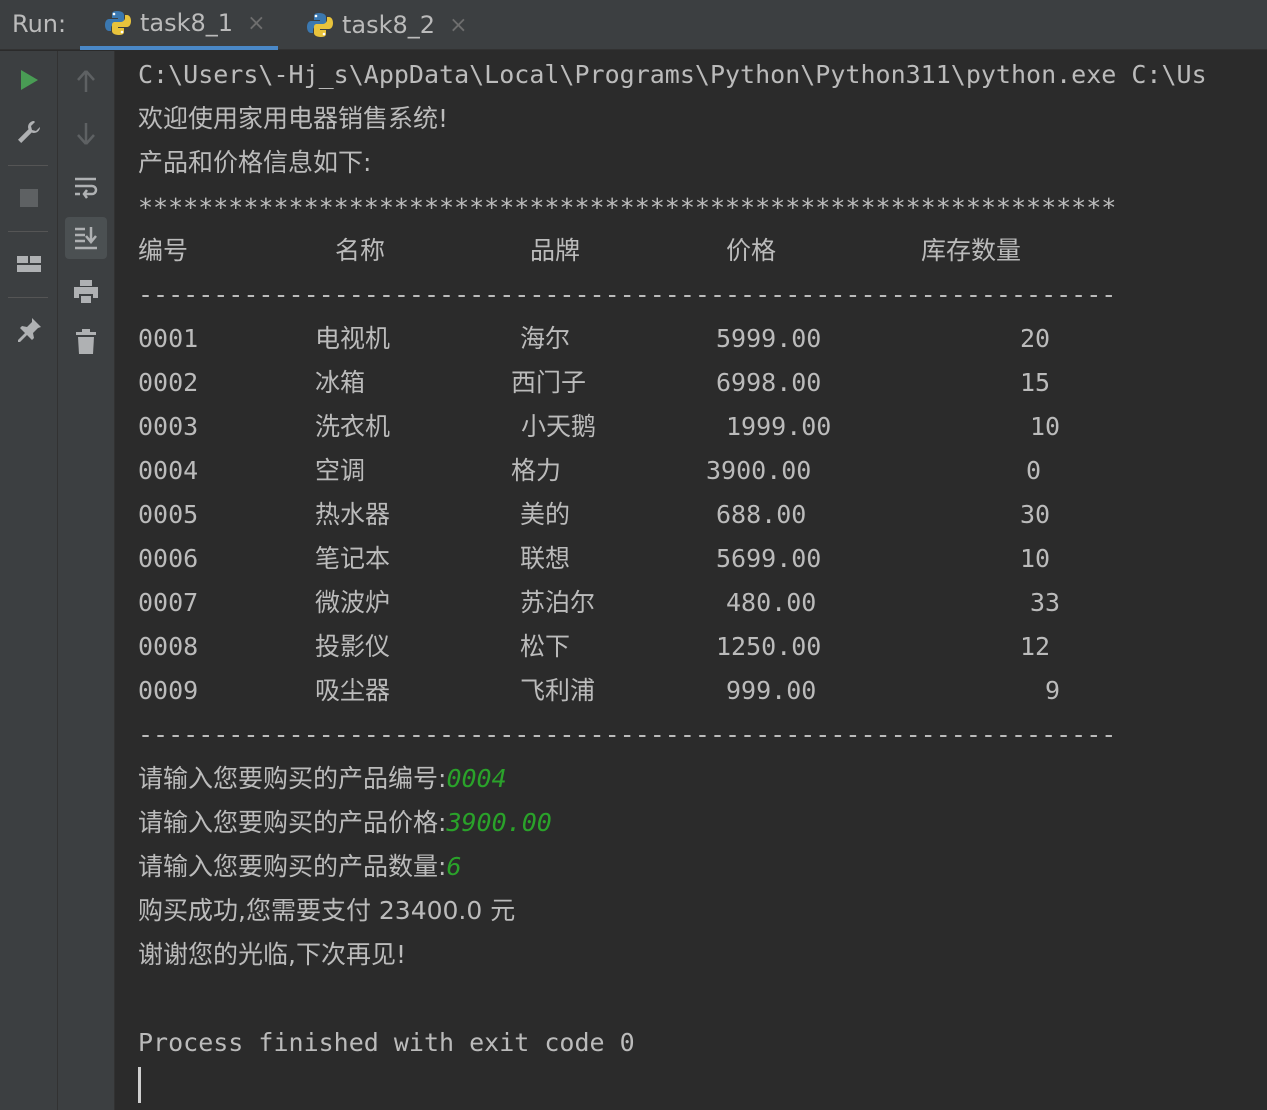  I want to click on row-stock: 0, so click(1034, 470).